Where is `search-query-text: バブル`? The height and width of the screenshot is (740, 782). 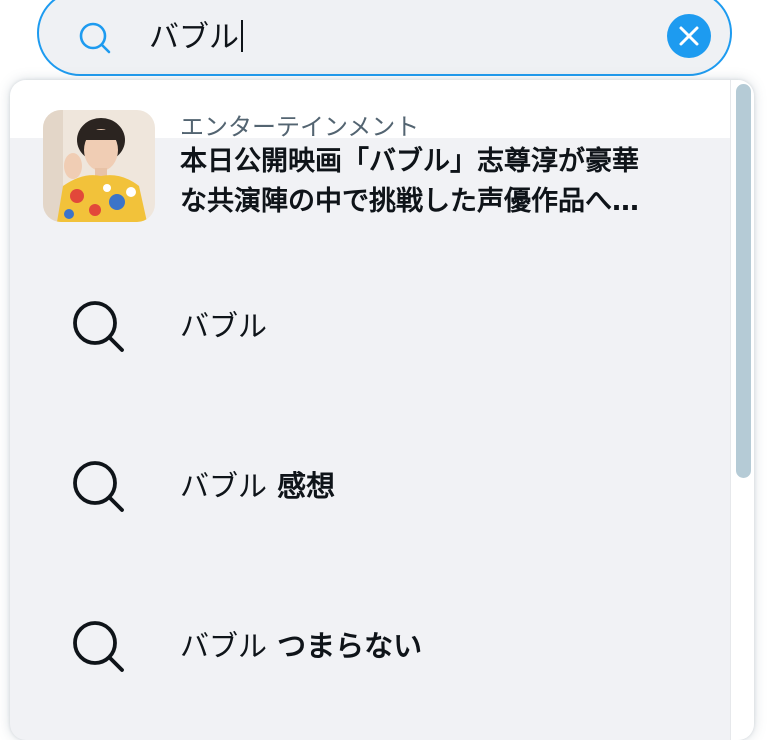 search-query-text: バブル is located at coordinates (194, 37).